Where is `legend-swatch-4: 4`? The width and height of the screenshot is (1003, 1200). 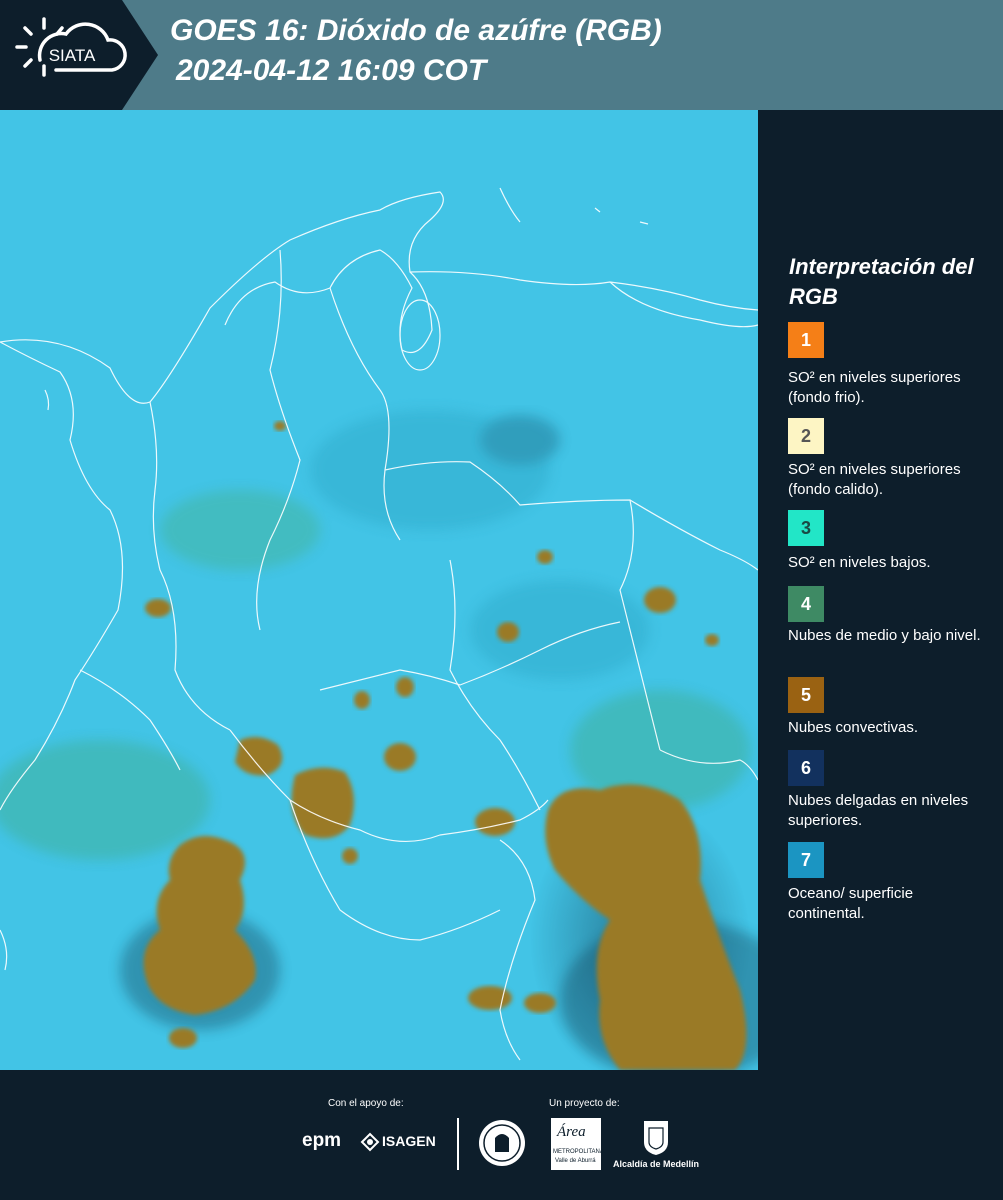 legend-swatch-4: 4 is located at coordinates (806, 604).